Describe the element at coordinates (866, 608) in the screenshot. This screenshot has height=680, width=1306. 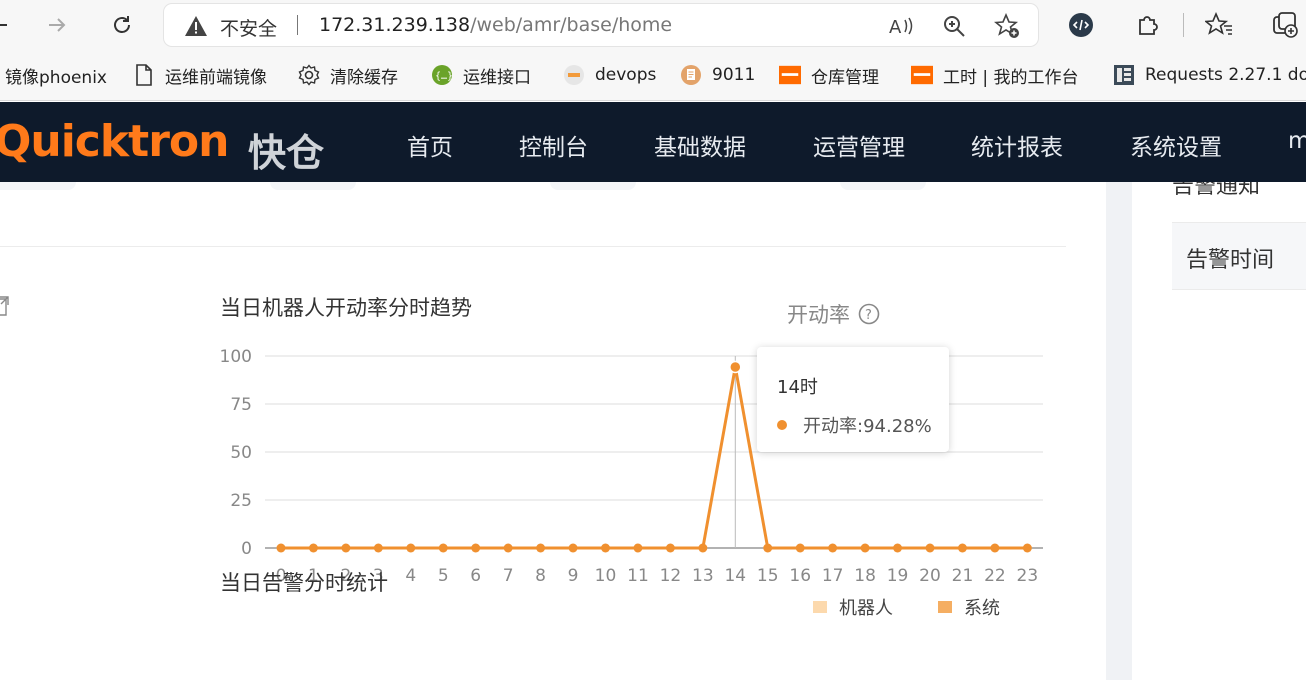
I see `legend-label: 机器人` at that location.